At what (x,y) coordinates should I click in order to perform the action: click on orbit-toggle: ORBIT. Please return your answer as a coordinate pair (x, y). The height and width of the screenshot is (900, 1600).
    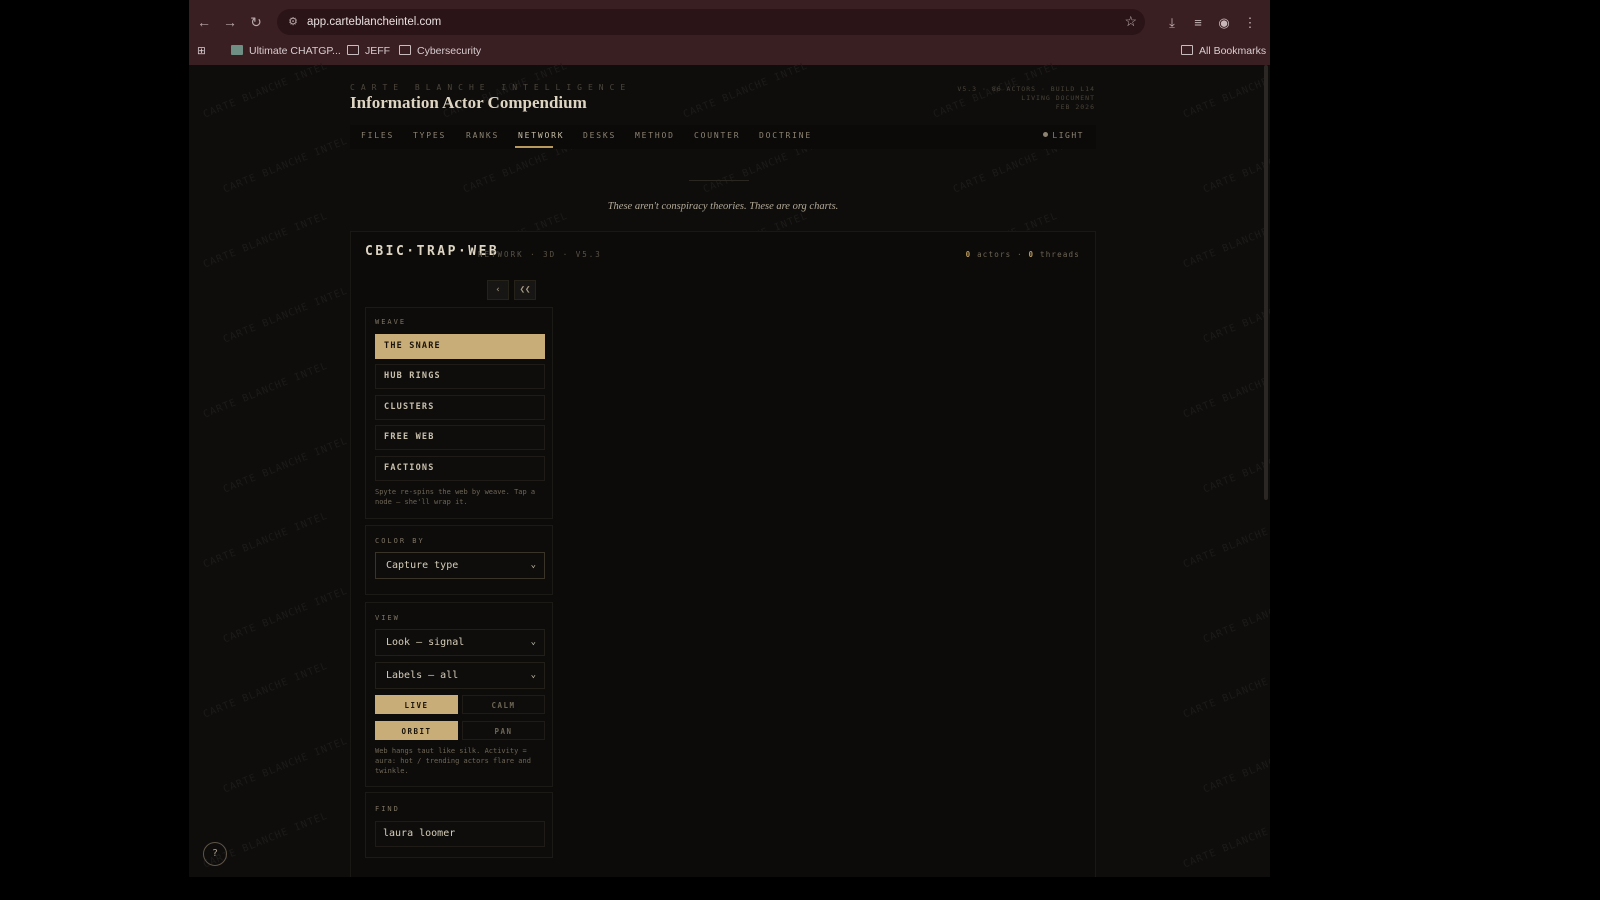
    Looking at the image, I should click on (416, 730).